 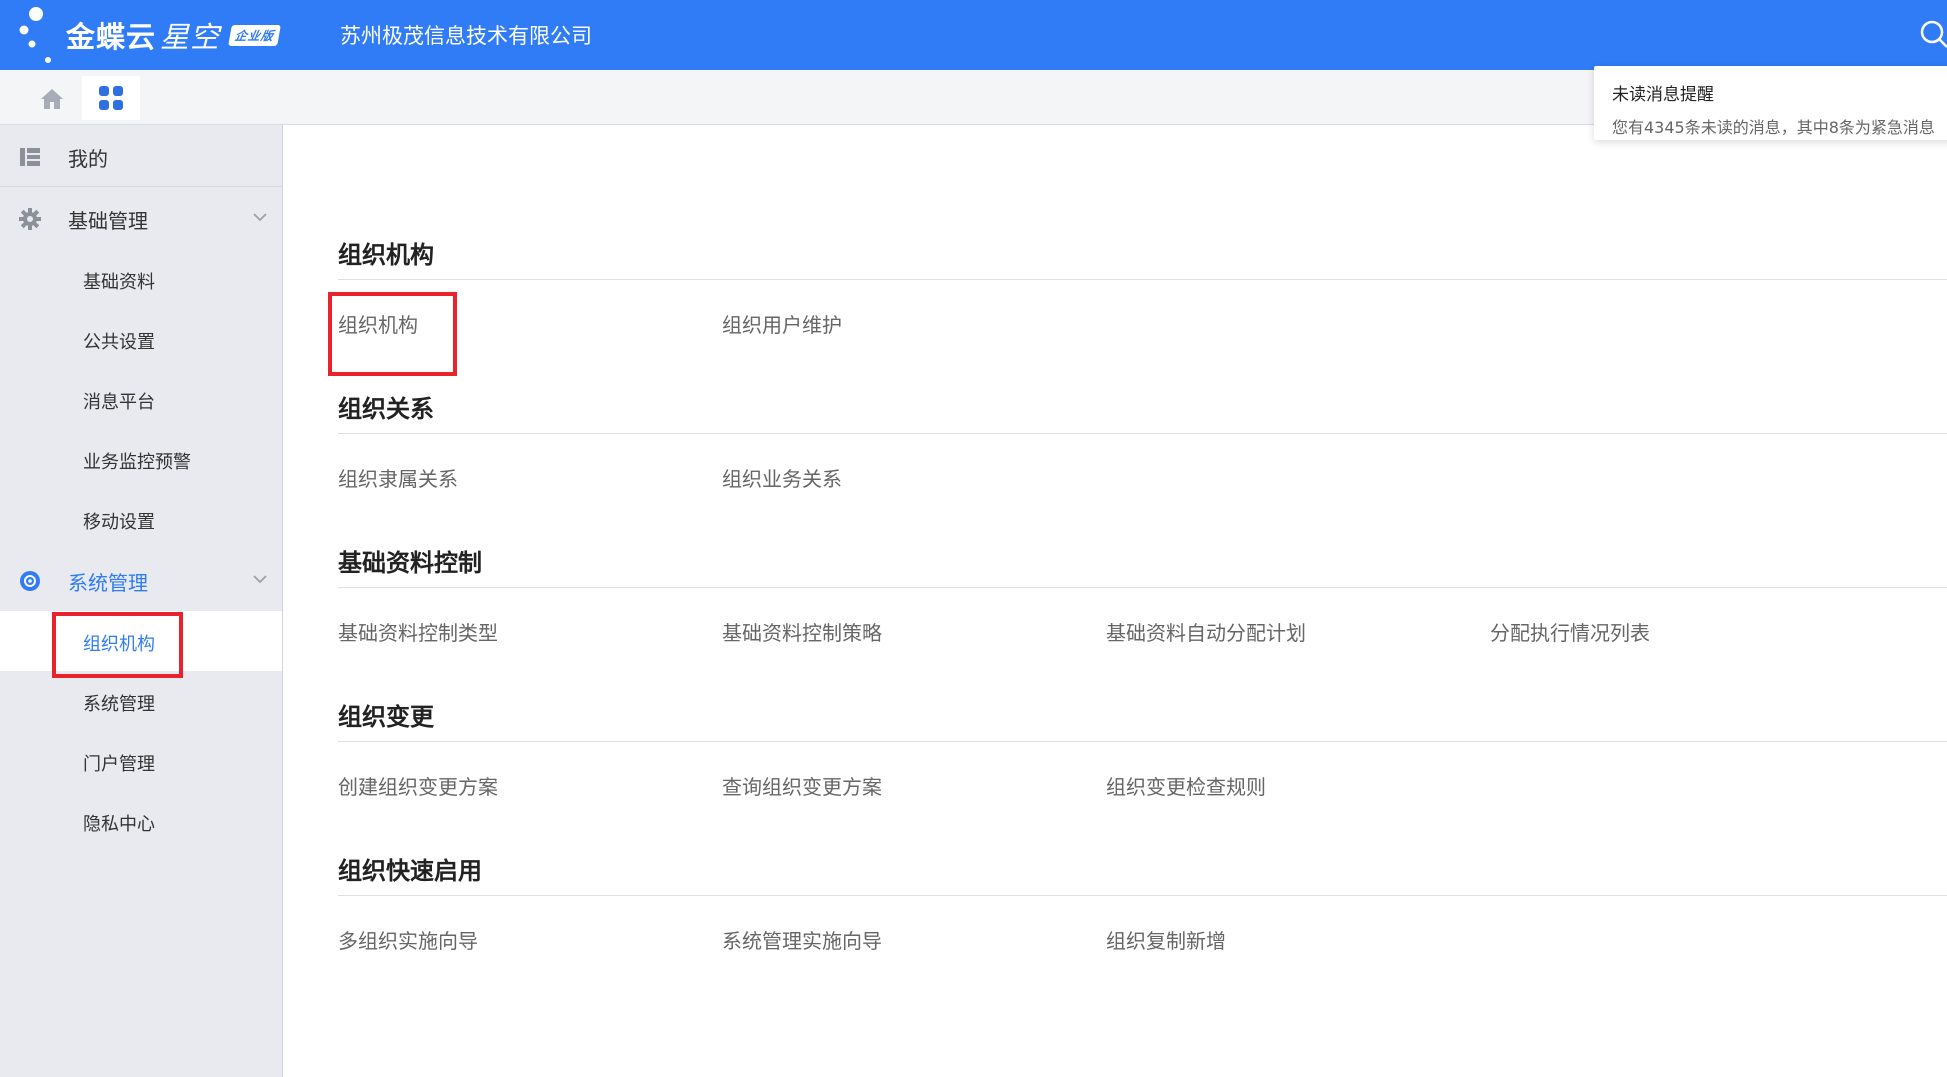 I want to click on notification-title: 未读消息提醒, so click(x=1663, y=95).